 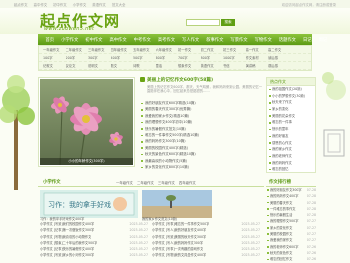 What do you see at coordinates (291, 102) in the screenshot?
I see `hot-article-item: 秋天来了作文` at bounding box center [291, 102].